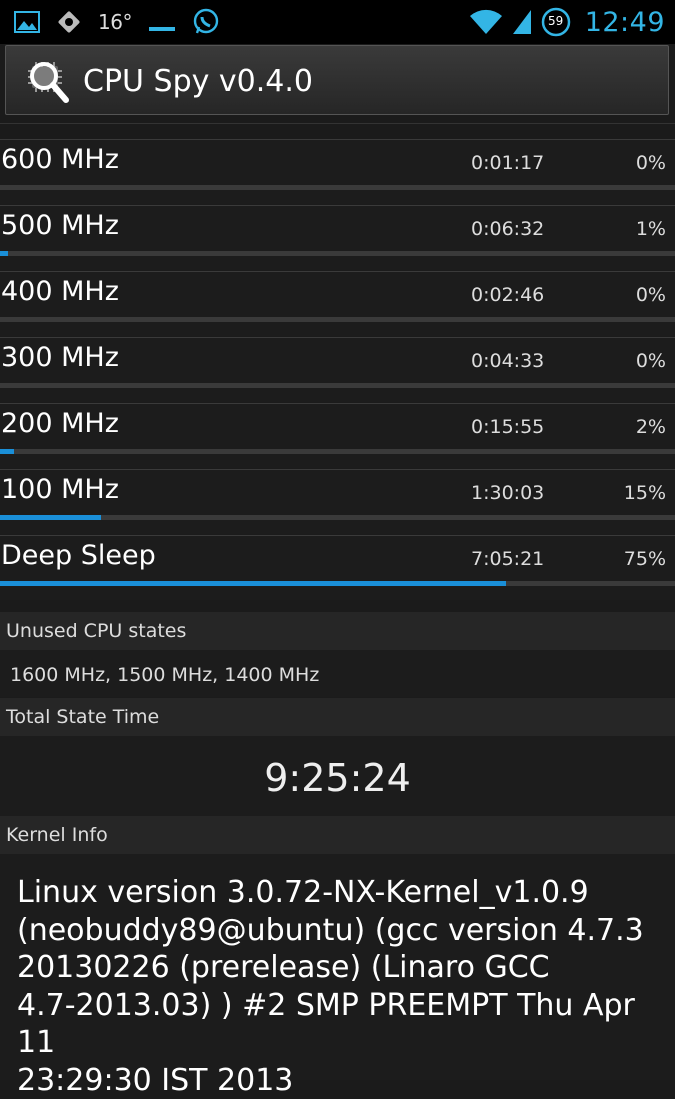  I want to click on total-time-header-label: Total State Time, so click(83, 717).